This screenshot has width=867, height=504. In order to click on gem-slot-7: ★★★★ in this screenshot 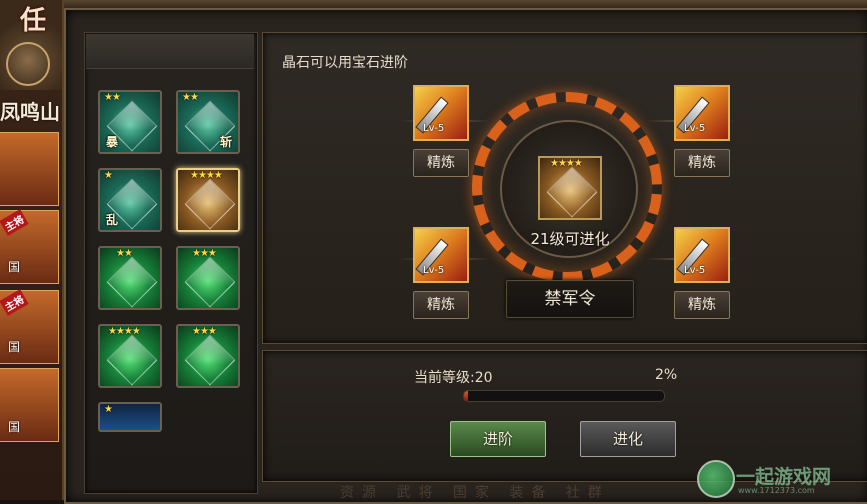, I will do `click(130, 356)`.